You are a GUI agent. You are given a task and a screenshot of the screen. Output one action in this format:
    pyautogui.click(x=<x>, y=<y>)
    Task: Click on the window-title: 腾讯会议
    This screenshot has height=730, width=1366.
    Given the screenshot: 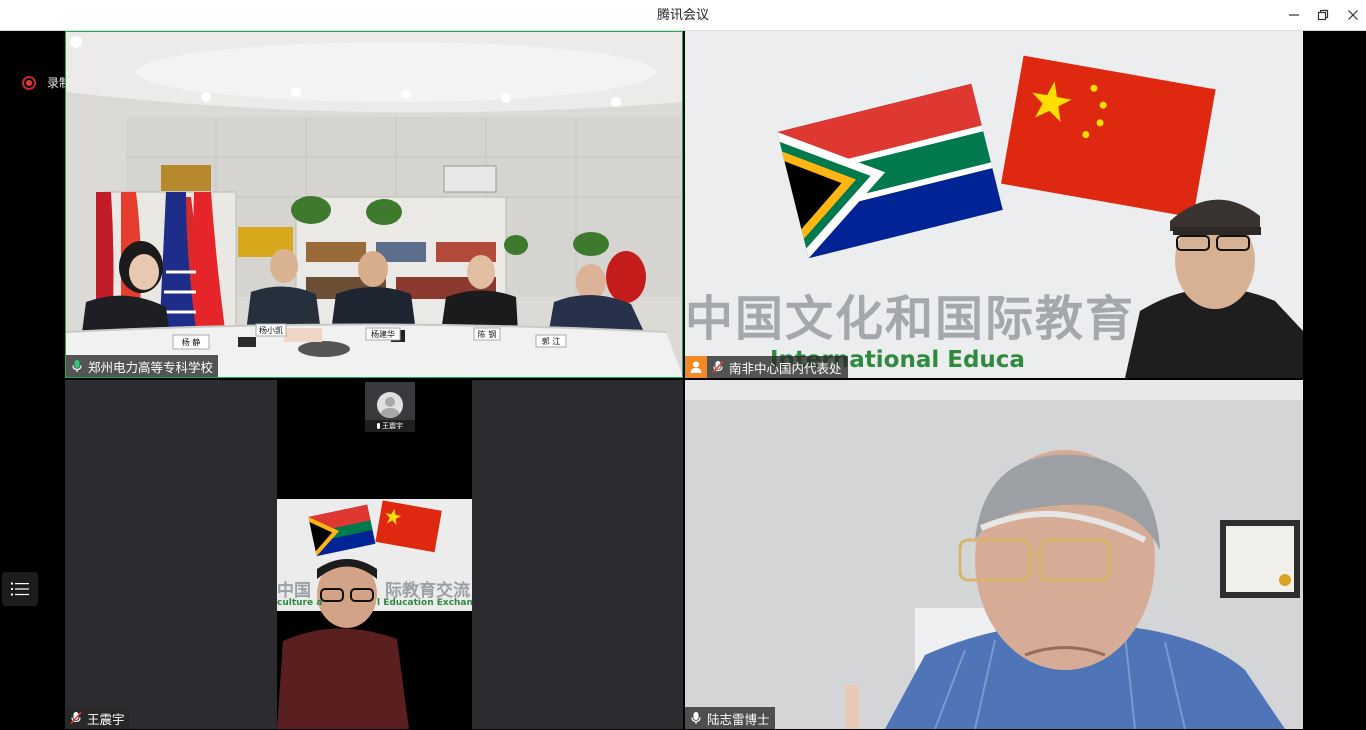 What is the action you would take?
    pyautogui.click(x=682, y=15)
    